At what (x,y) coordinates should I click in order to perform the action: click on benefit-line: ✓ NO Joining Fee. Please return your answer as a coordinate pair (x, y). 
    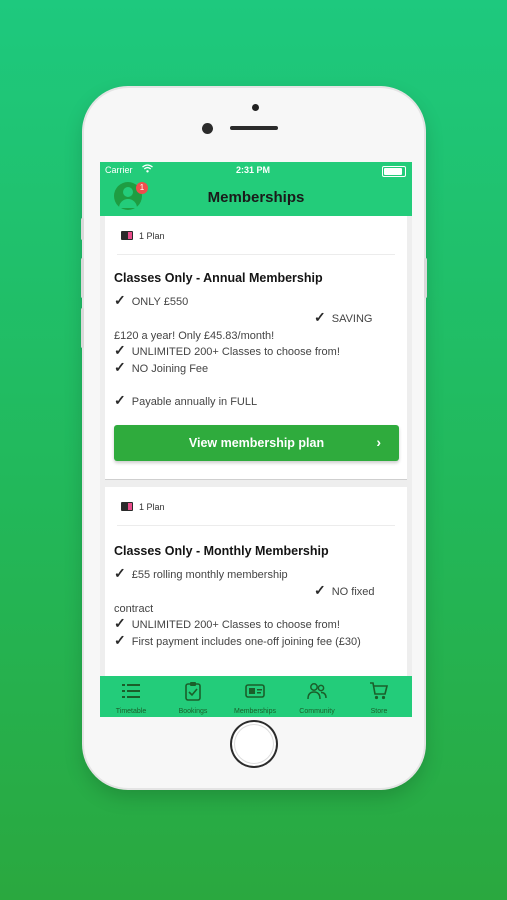
    Looking at the image, I should click on (161, 367).